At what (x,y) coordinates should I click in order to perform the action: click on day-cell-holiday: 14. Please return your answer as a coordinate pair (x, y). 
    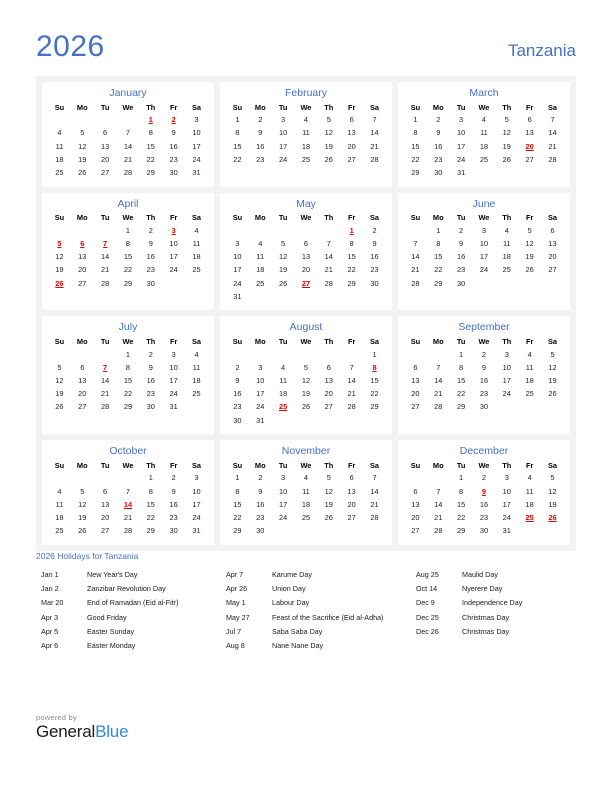
    Looking at the image, I should click on (128, 504).